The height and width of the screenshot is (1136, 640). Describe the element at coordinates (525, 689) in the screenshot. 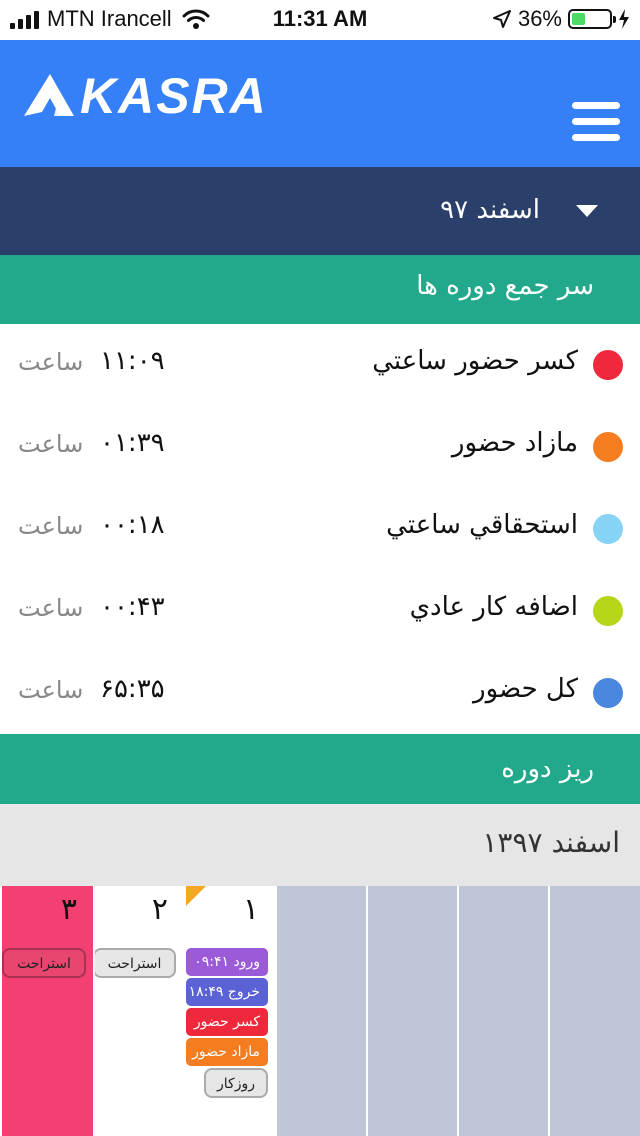

I see `summary-label: كل حضور` at that location.